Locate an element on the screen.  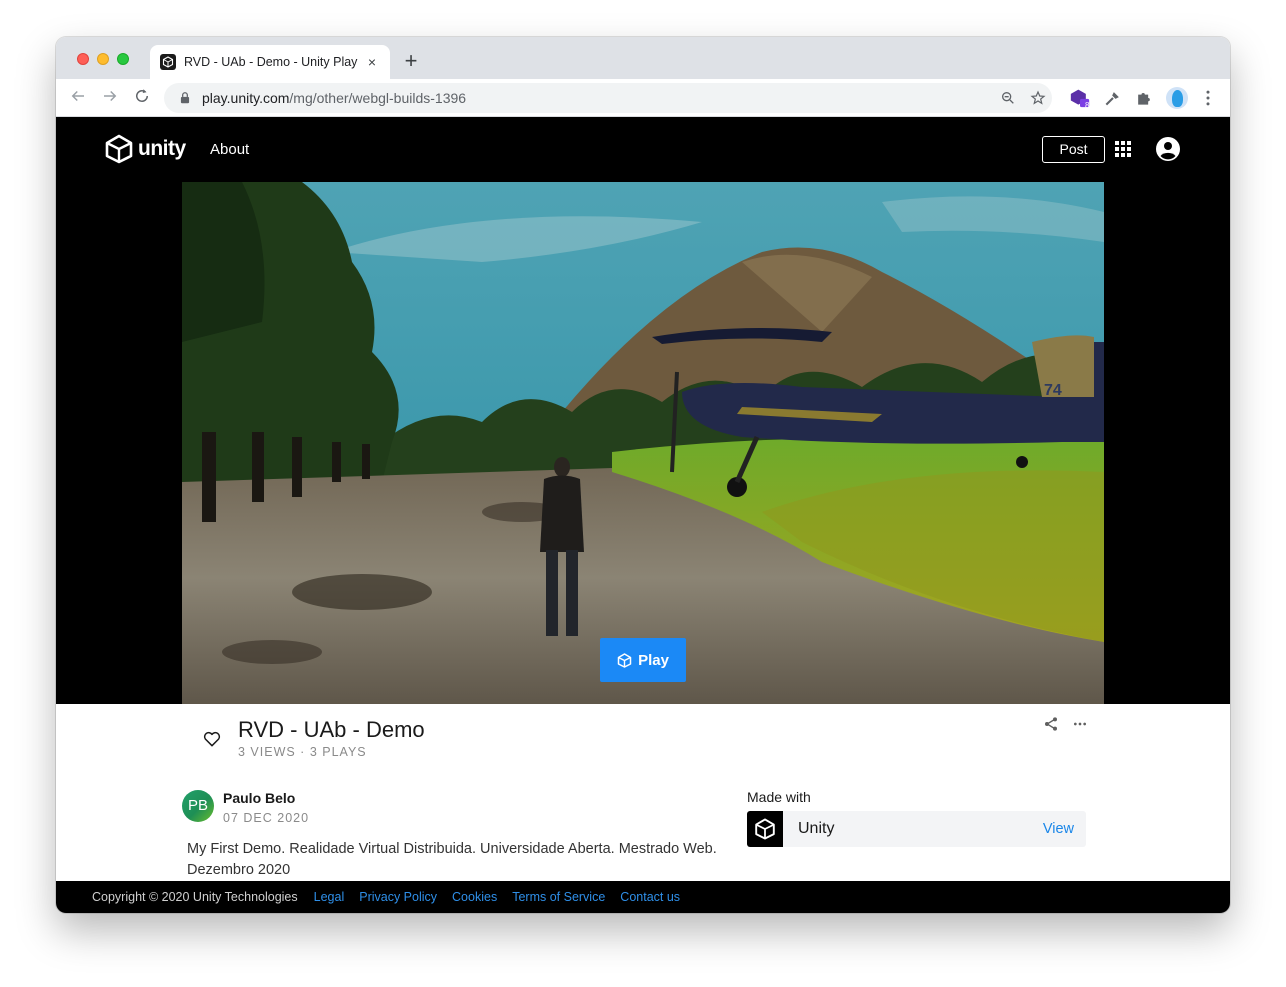
browser-menu-icon is located at coordinates (1208, 98).